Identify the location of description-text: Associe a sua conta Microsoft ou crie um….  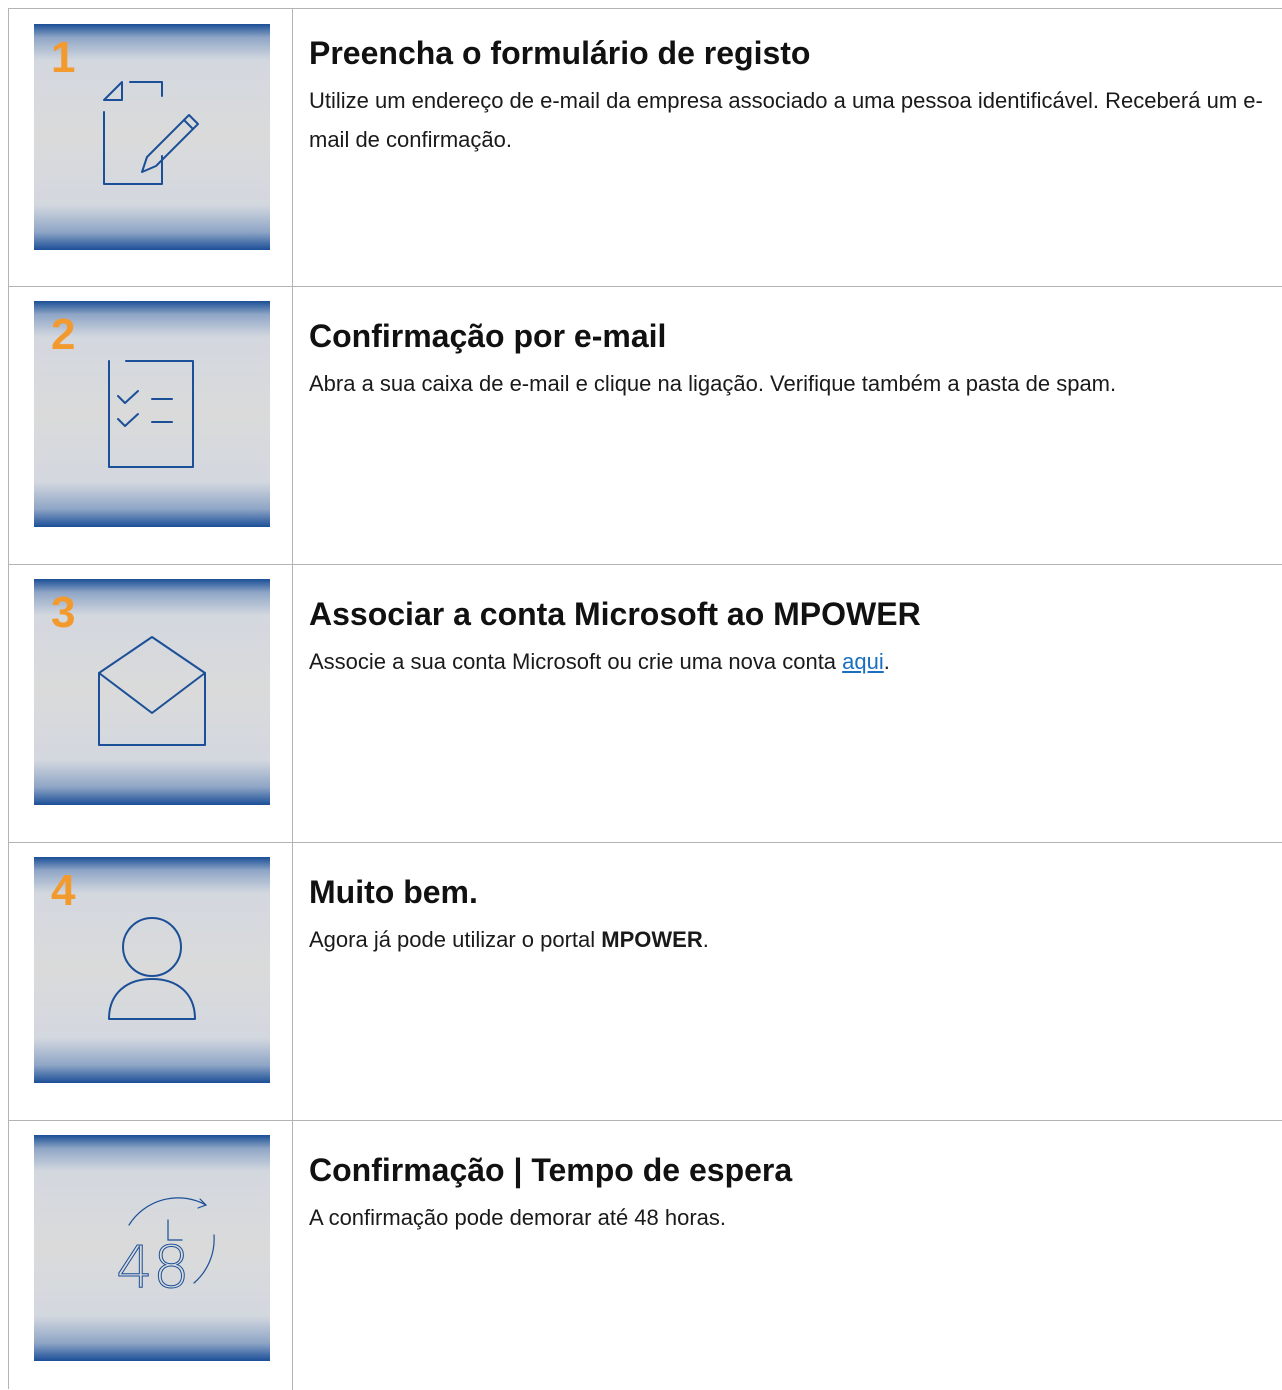
(576, 661).